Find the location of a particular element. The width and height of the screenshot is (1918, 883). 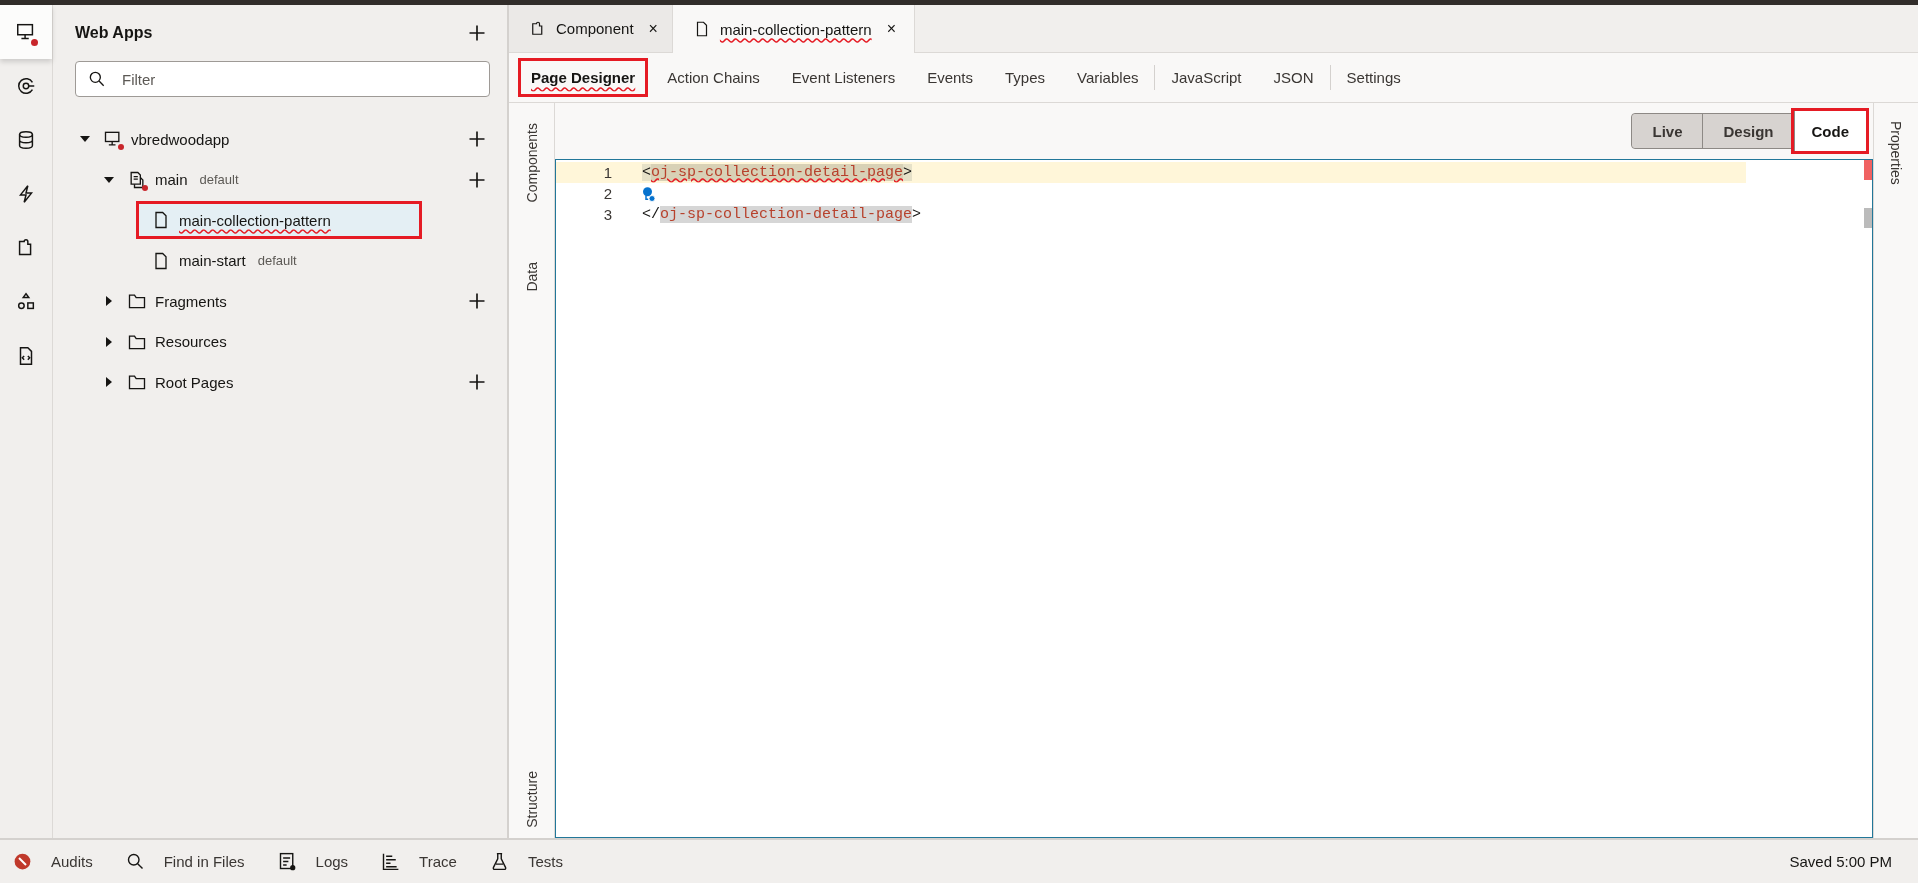

designer-tab: Page Designer is located at coordinates (583, 77).